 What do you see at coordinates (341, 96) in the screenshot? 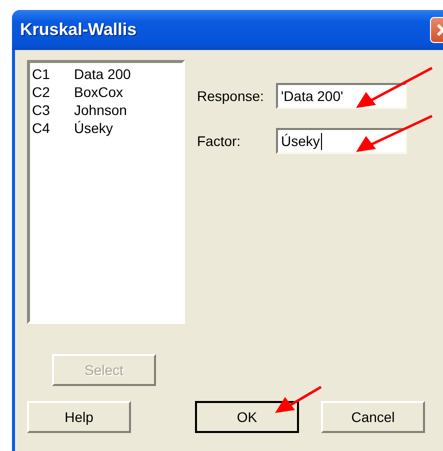
I see `input-field: 'Data 200'` at bounding box center [341, 96].